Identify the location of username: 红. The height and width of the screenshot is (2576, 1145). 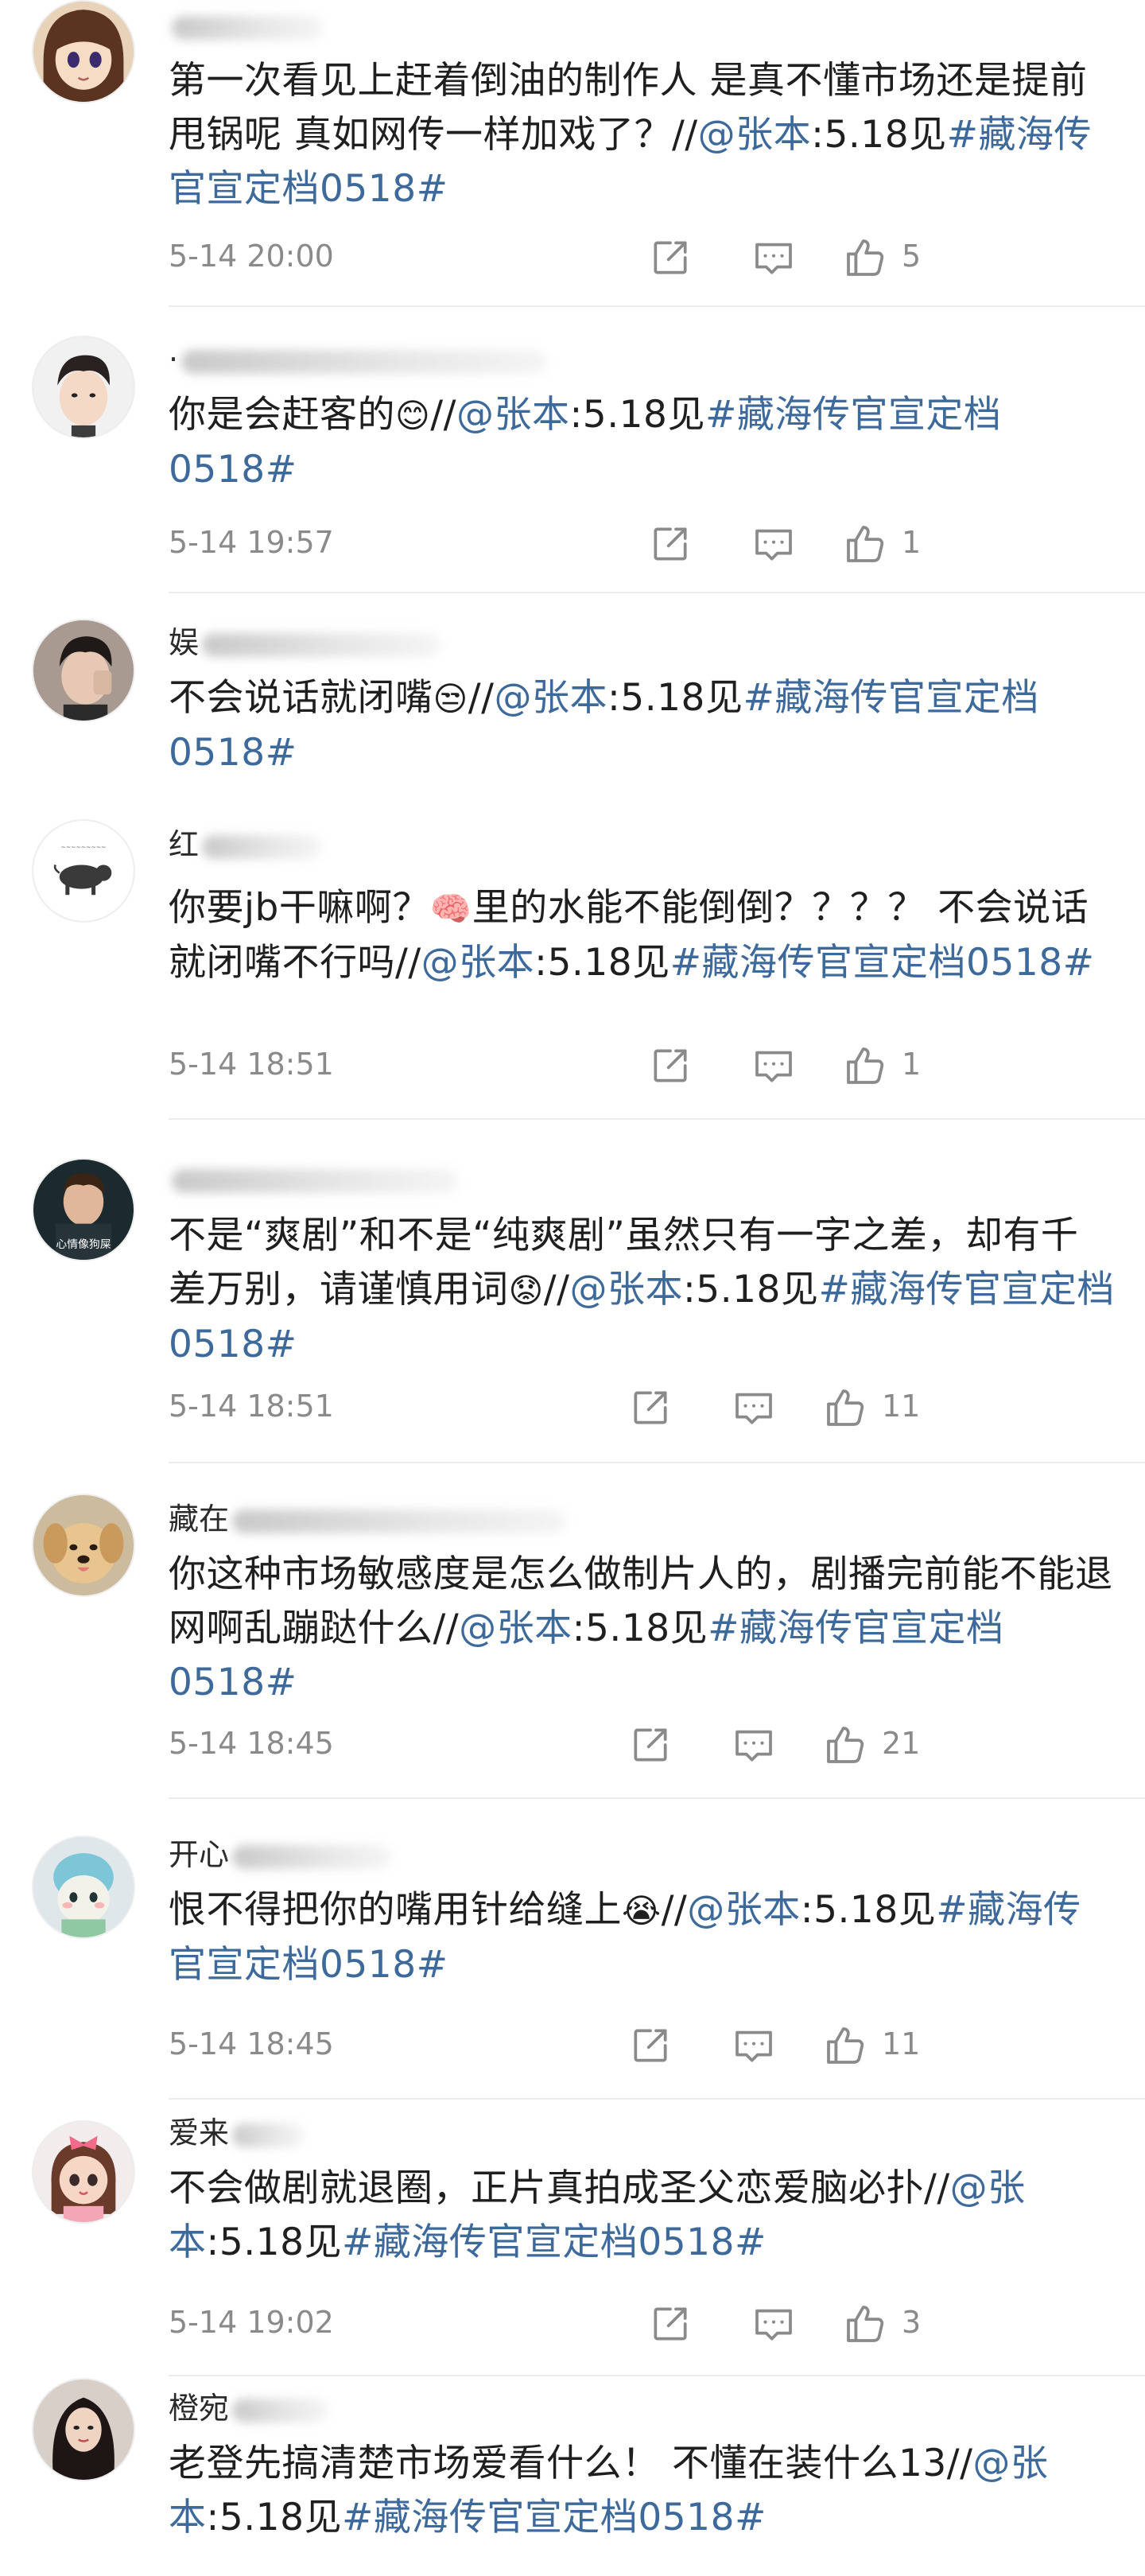
(245, 845).